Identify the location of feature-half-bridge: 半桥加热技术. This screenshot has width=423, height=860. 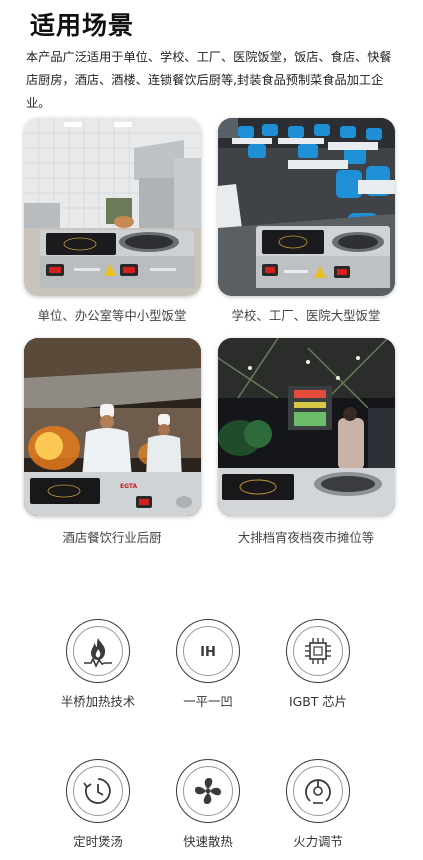
(98, 664).